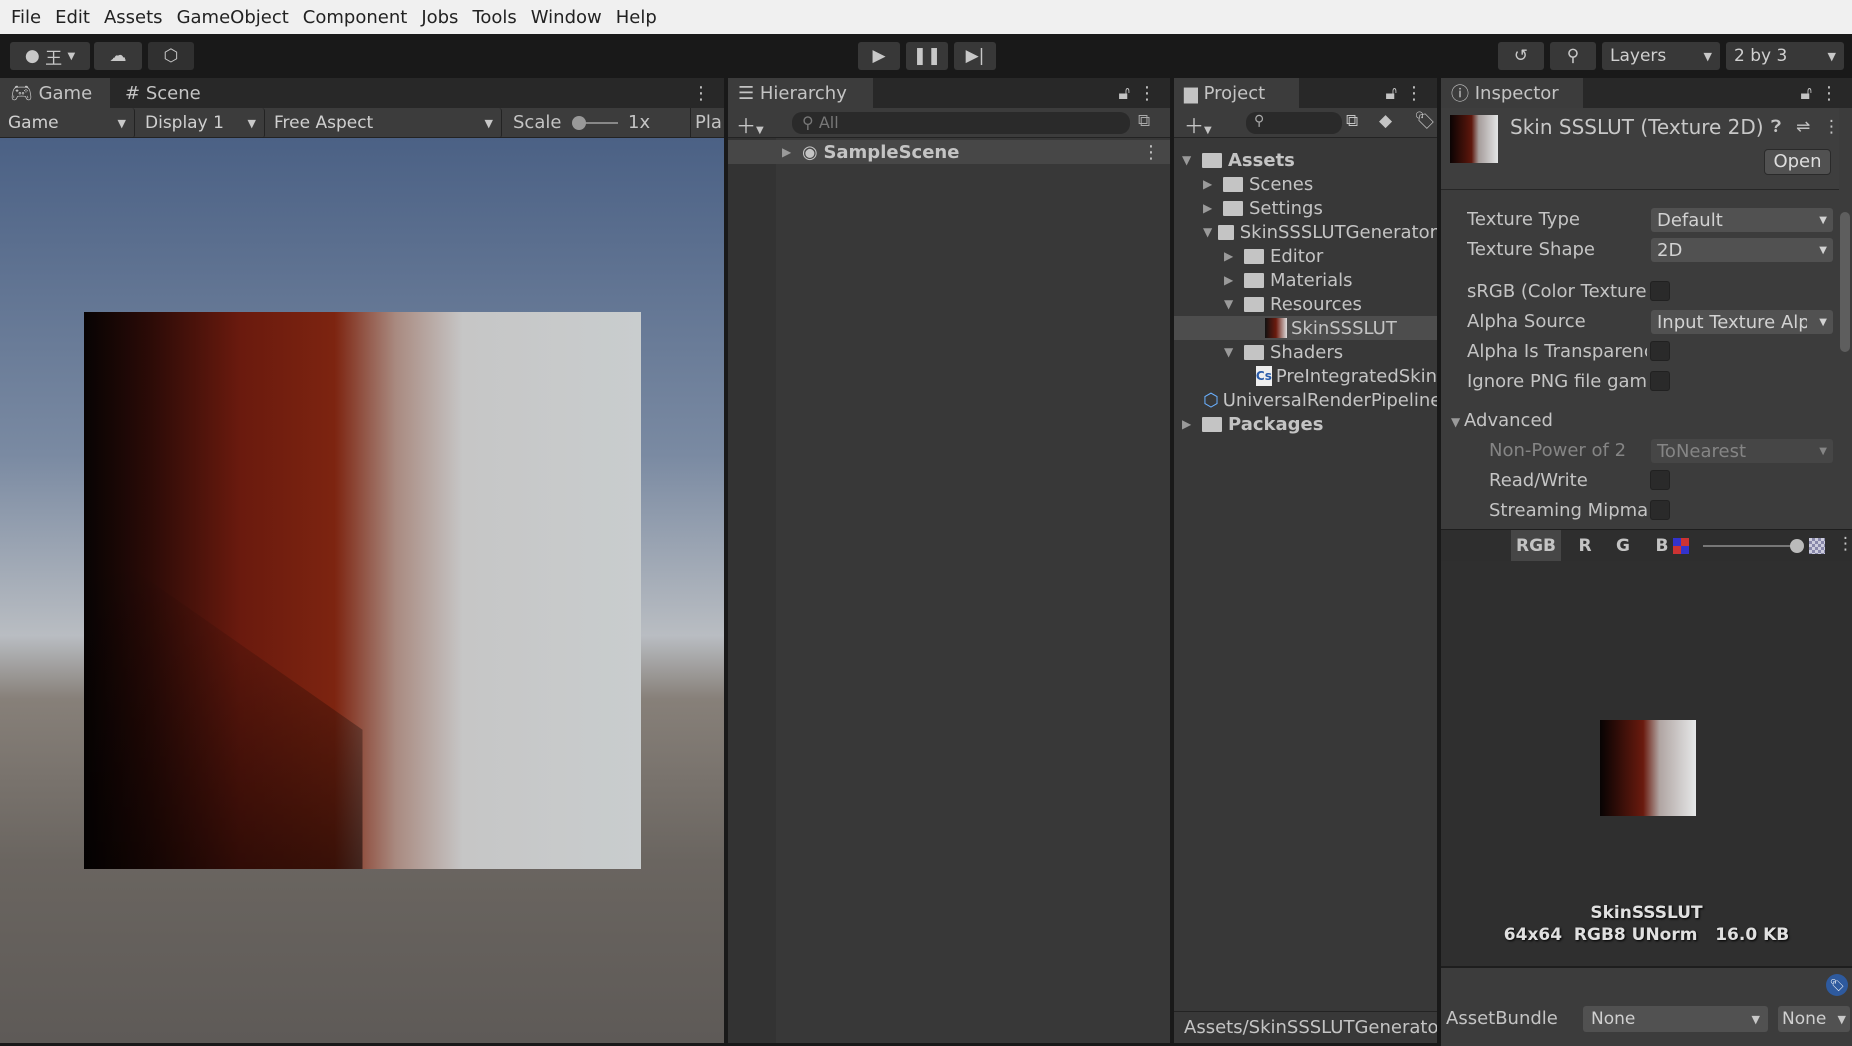 This screenshot has height=1046, width=1852. Describe the element at coordinates (1305, 328) in the screenshot. I see `tree-item: SkinSSSLUT` at that location.